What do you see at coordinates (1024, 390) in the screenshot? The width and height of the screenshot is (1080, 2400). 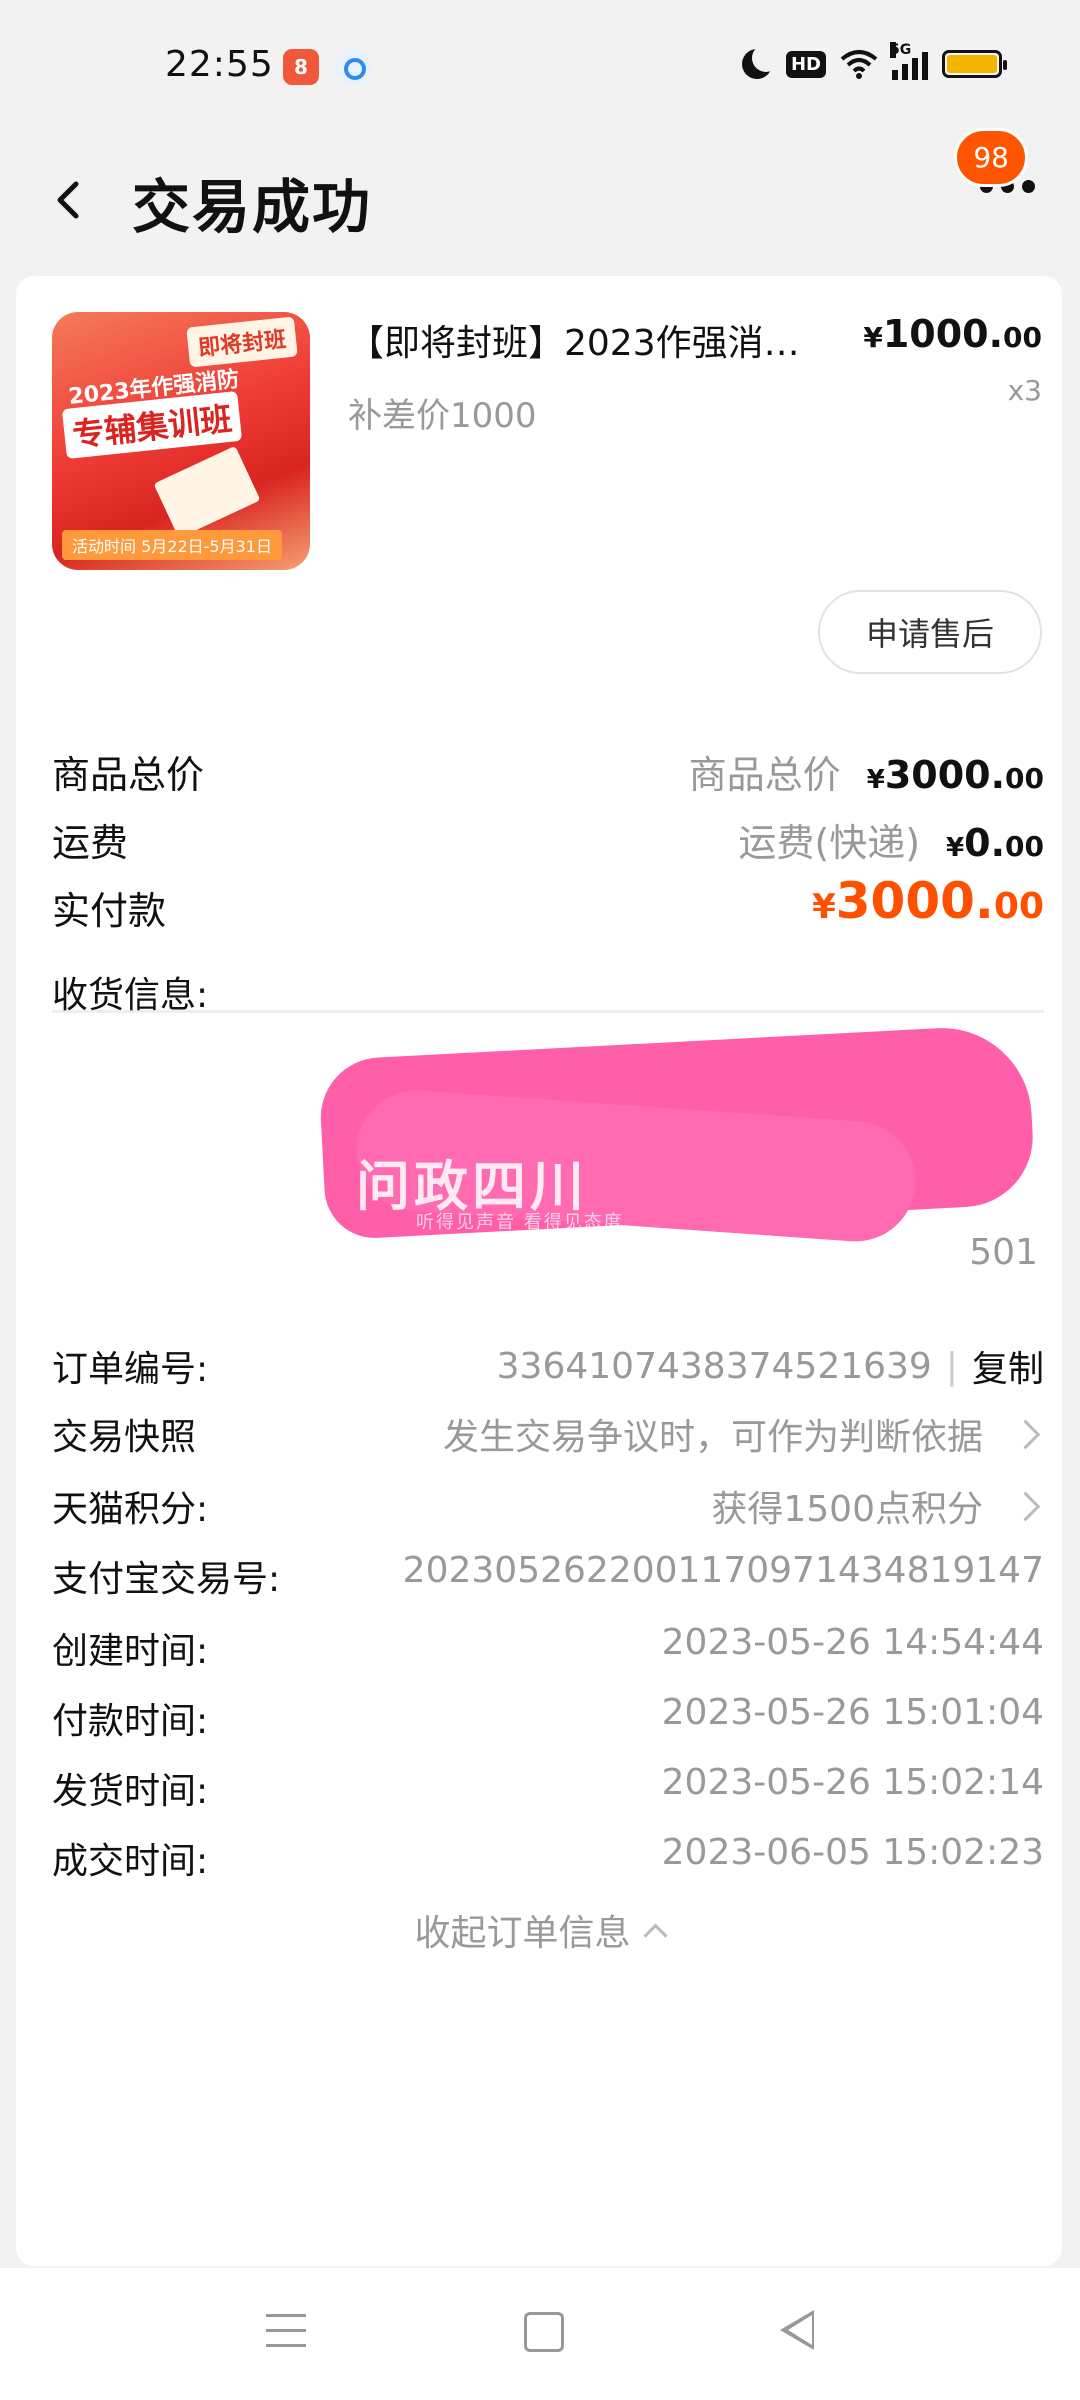 I see `product-quantity: x3` at bounding box center [1024, 390].